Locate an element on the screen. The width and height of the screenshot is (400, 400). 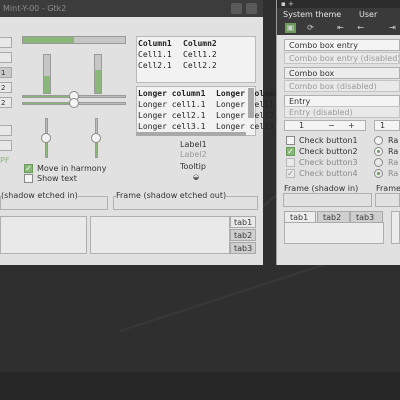
column-header: Column1 is located at coordinates (155, 43).